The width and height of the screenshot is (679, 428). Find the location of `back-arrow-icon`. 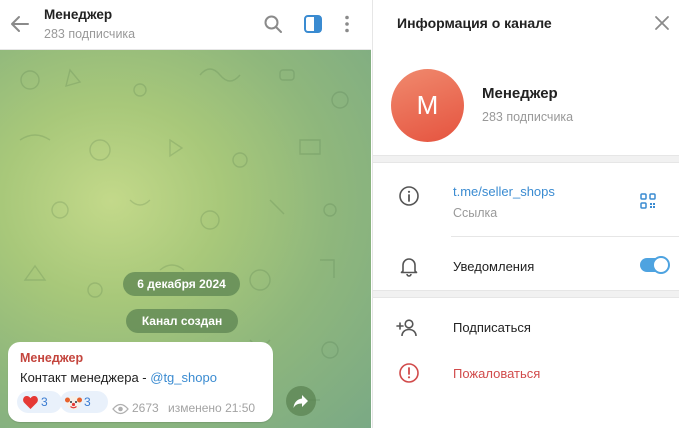

back-arrow-icon is located at coordinates (20, 24).